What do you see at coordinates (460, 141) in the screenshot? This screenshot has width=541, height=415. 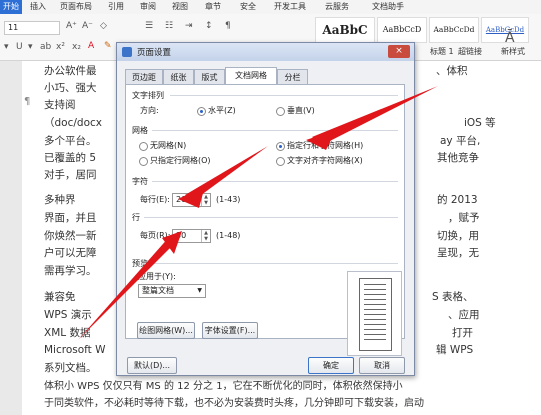 I see `doc-line-end: ay 平台,` at bounding box center [460, 141].